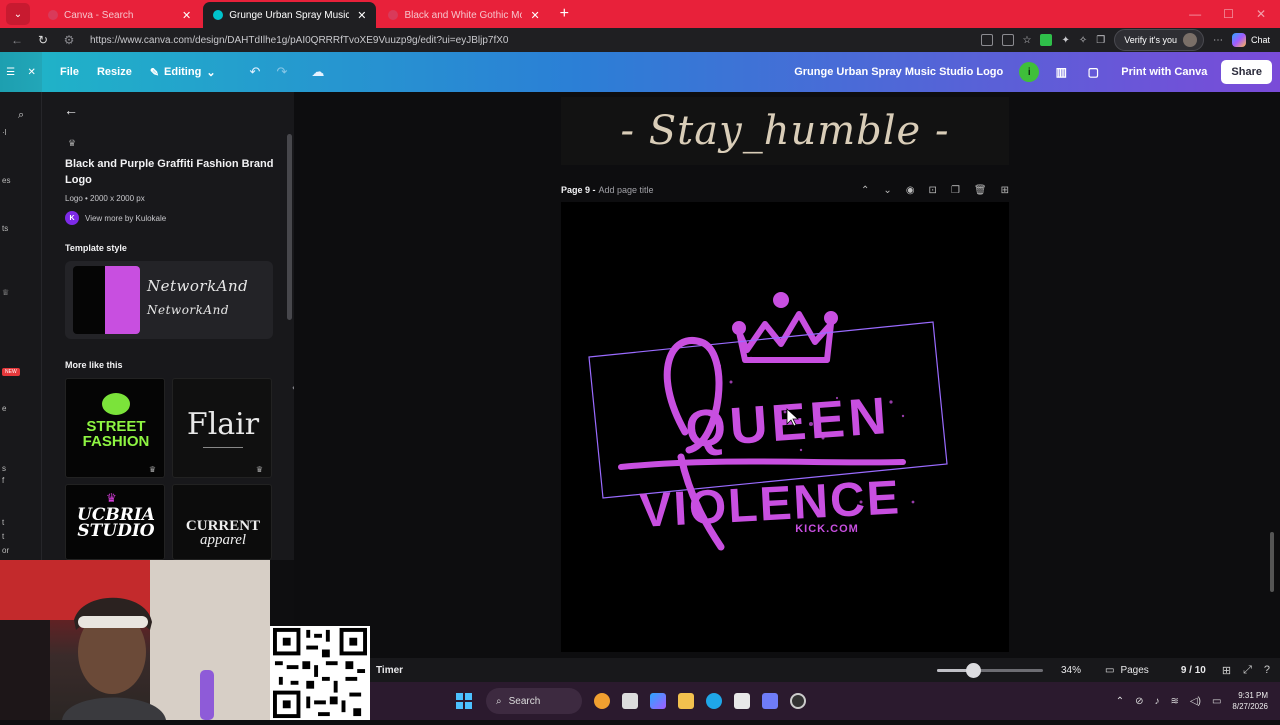  What do you see at coordinates (115, 428) in the screenshot?
I see `template-thumb-street-fashion: STREET FASHION ♛` at bounding box center [115, 428].